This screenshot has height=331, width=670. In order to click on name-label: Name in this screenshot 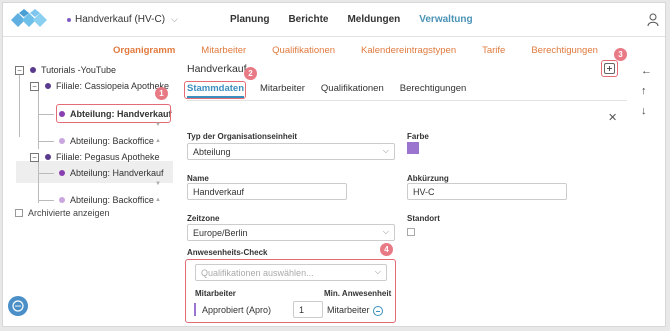, I will do `click(198, 178)`.